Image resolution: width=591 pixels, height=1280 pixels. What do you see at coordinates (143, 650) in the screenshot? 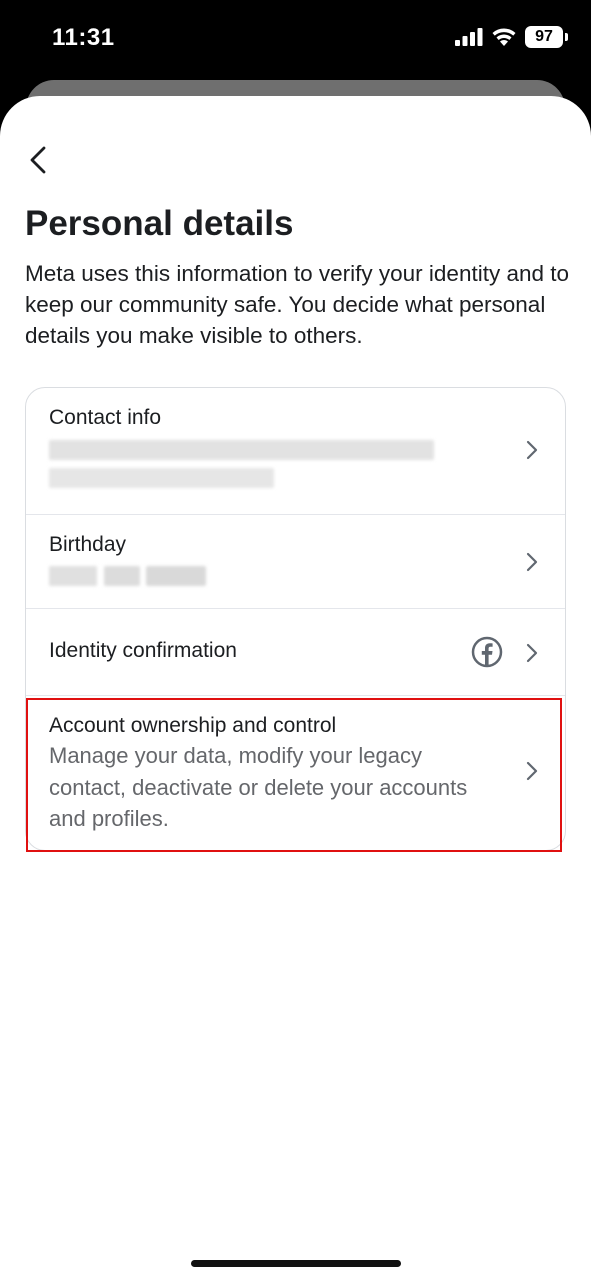
I see `row-title: Identity confirmation` at bounding box center [143, 650].